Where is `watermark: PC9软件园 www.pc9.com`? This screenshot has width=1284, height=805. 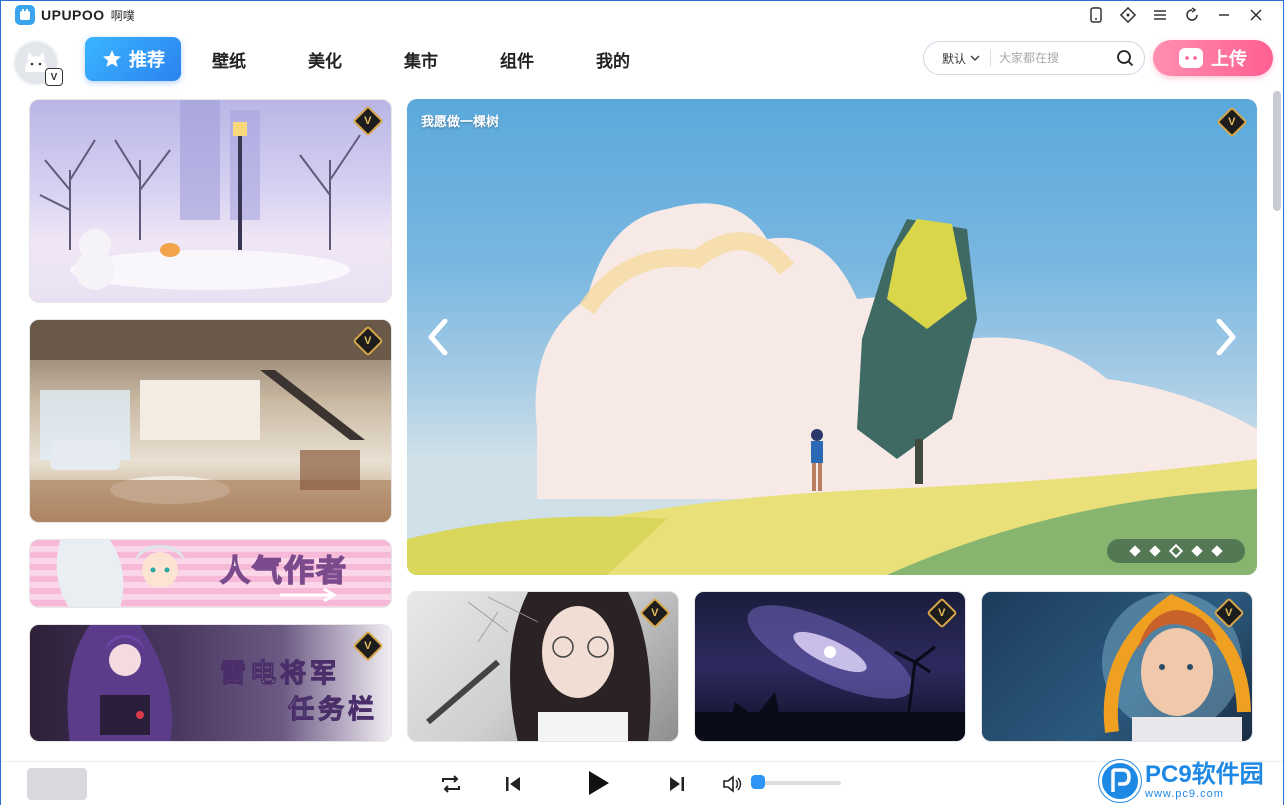 watermark: PC9软件园 www.pc9.com is located at coordinates (1191, 781).